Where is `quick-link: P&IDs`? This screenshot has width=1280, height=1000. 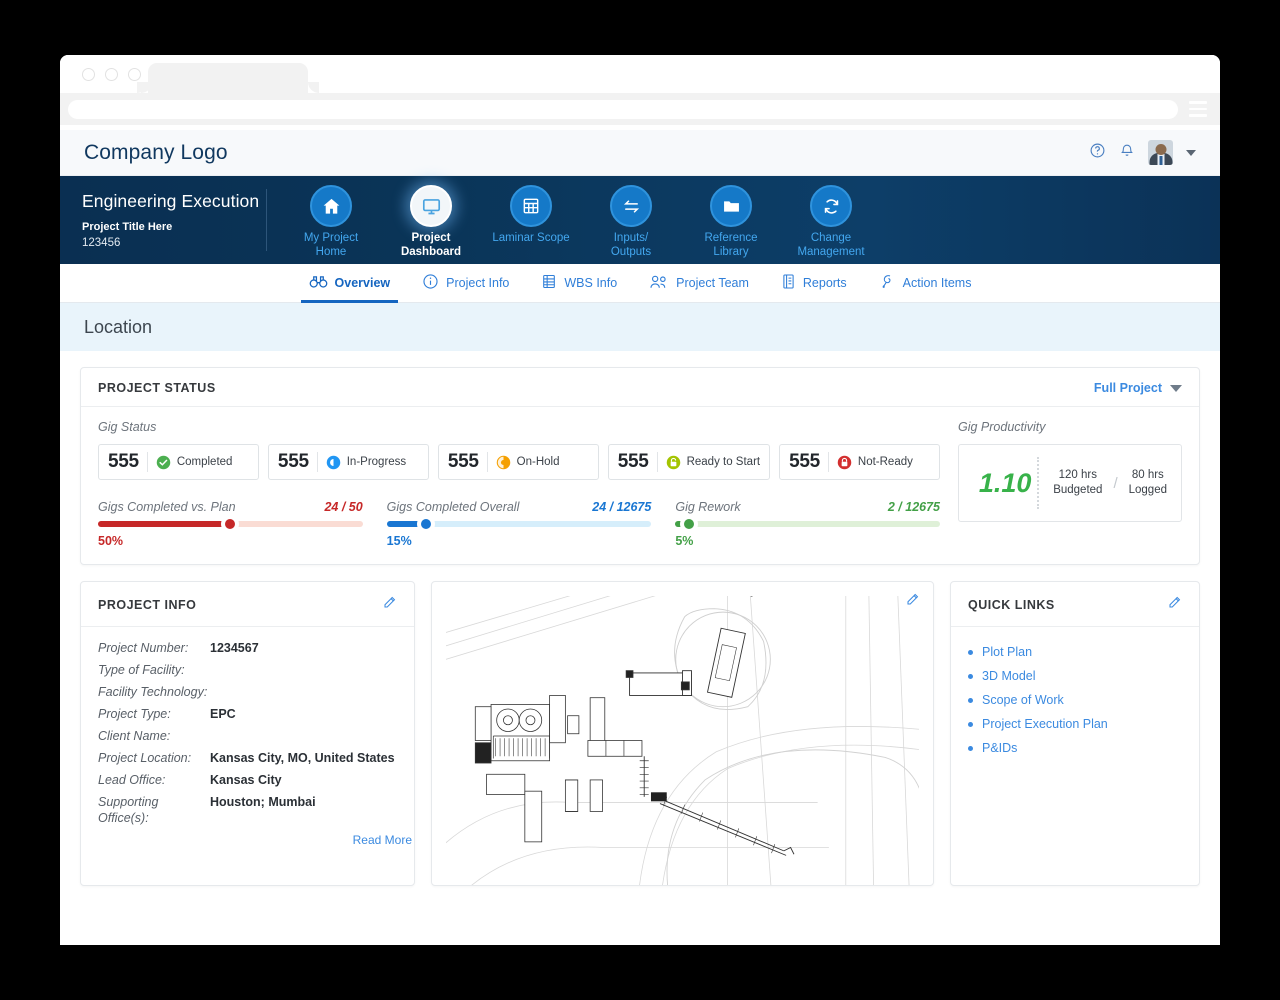 quick-link: P&IDs is located at coordinates (999, 748).